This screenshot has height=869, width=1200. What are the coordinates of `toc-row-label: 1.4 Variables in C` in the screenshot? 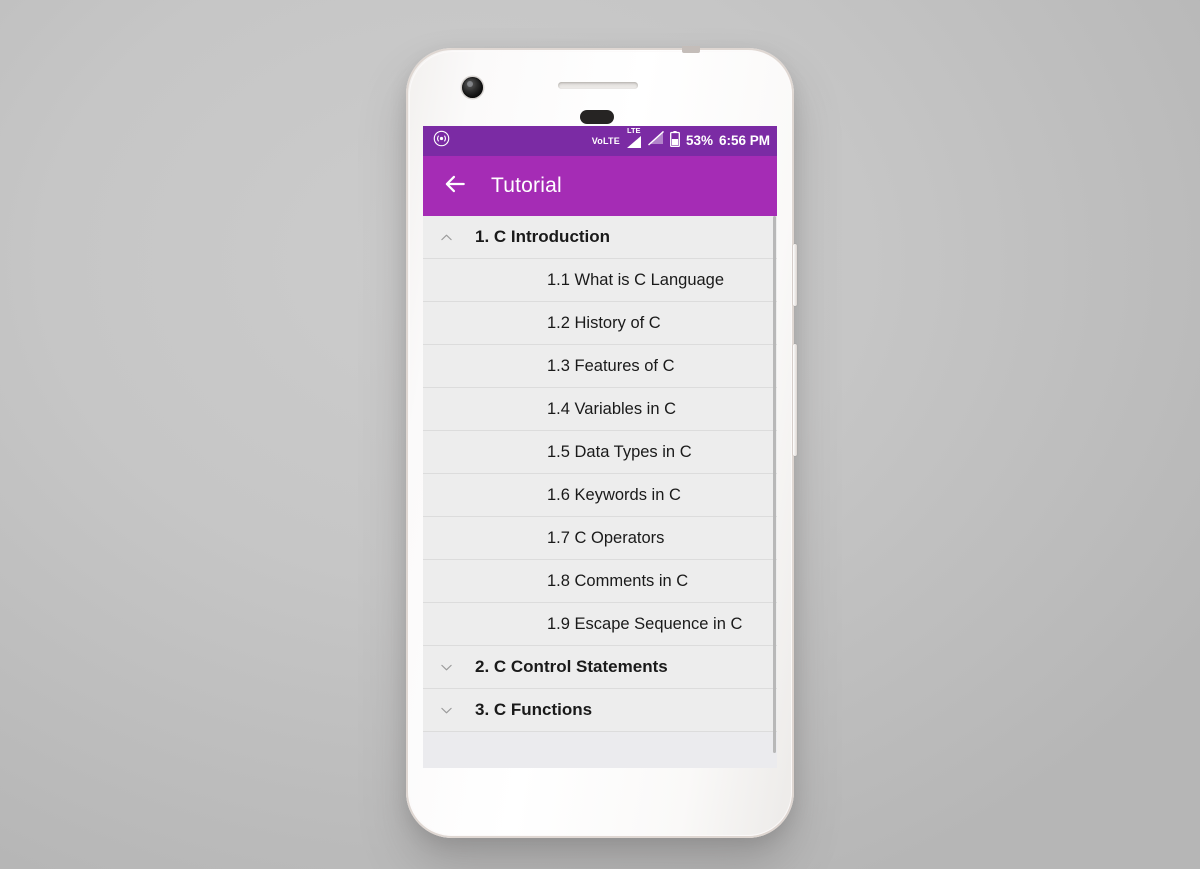 It's located at (612, 408).